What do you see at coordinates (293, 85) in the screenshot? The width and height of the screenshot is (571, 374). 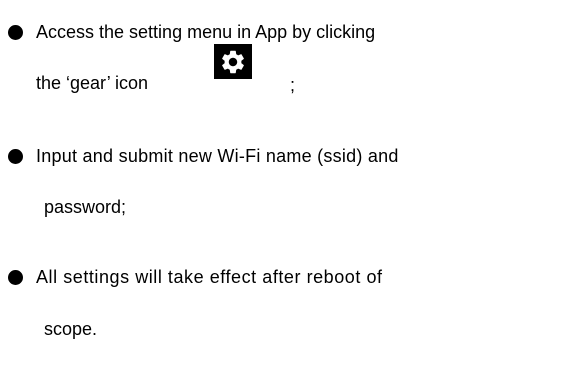 I see `list-item-1-line-2-end: ;` at bounding box center [293, 85].